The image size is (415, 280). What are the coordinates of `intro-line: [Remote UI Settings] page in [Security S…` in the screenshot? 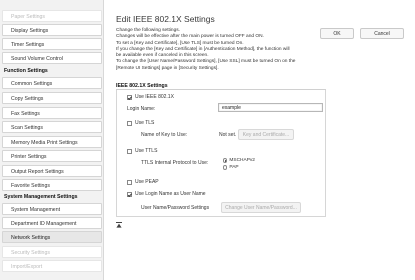 It's located at (167, 68).